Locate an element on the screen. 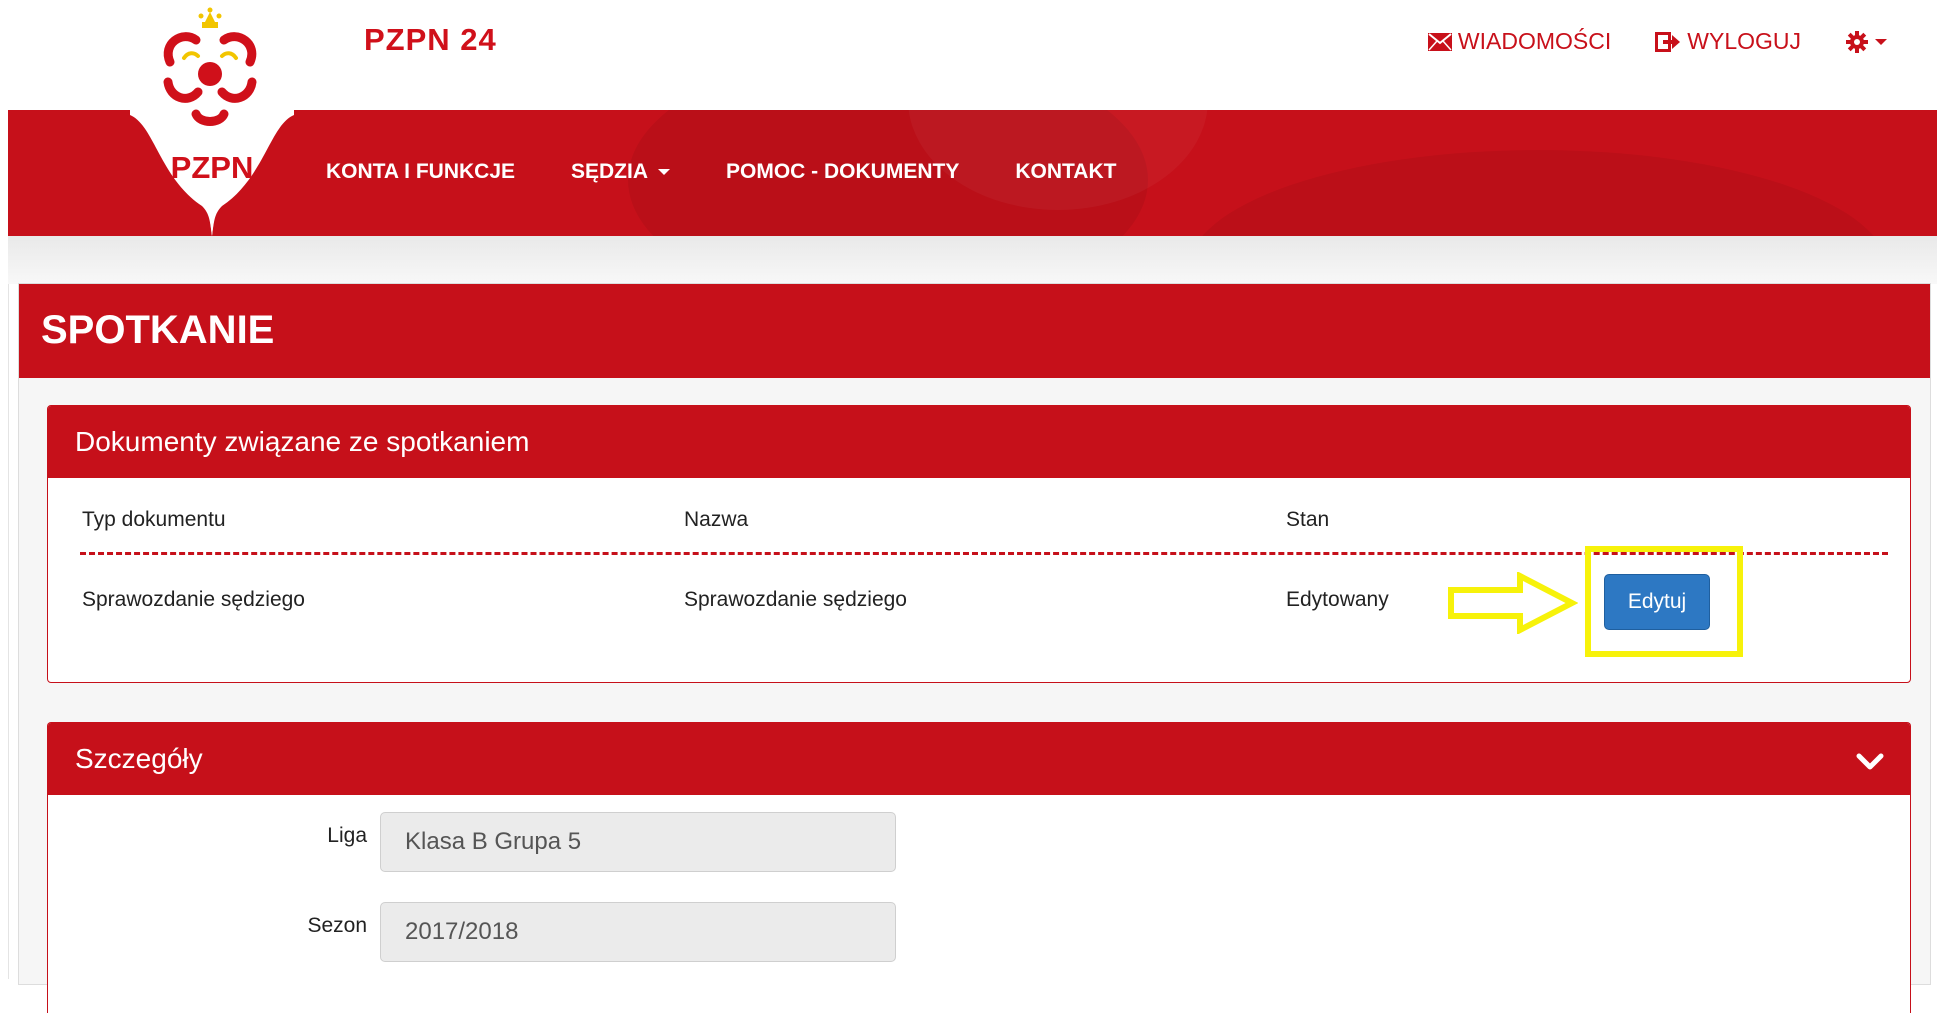 The image size is (1937, 1013). logout-icon is located at coordinates (1668, 41).